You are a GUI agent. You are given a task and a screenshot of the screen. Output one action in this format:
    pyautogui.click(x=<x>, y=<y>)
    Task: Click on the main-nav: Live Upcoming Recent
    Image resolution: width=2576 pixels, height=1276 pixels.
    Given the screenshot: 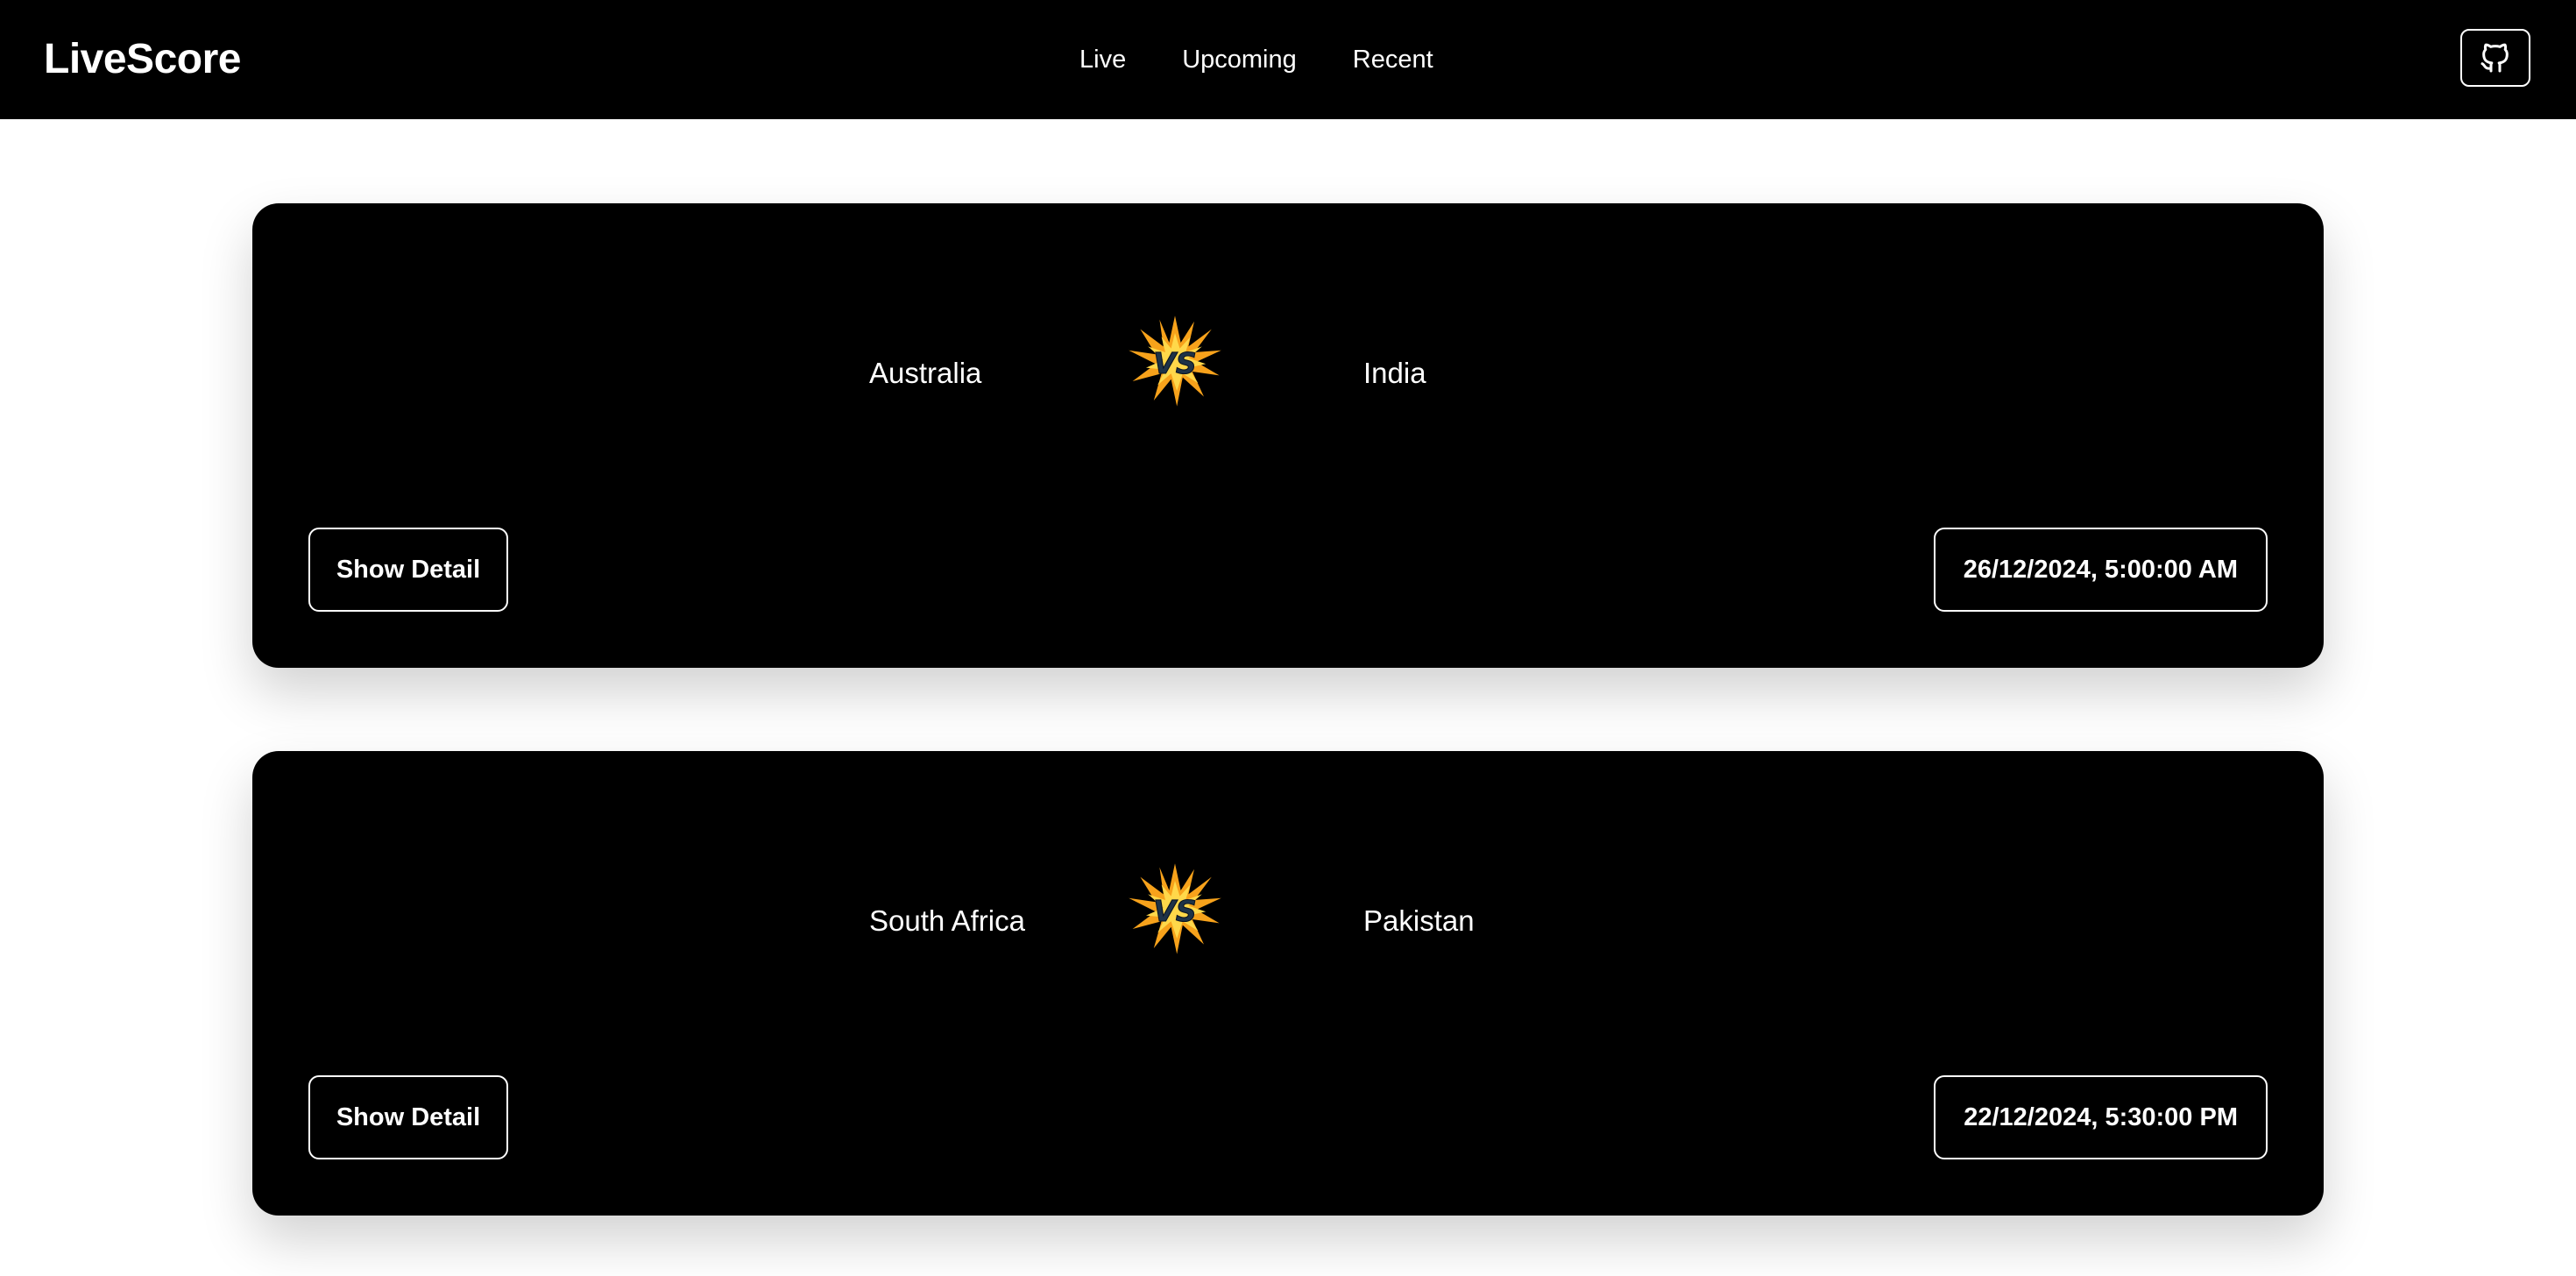 What is the action you would take?
    pyautogui.click(x=1256, y=59)
    